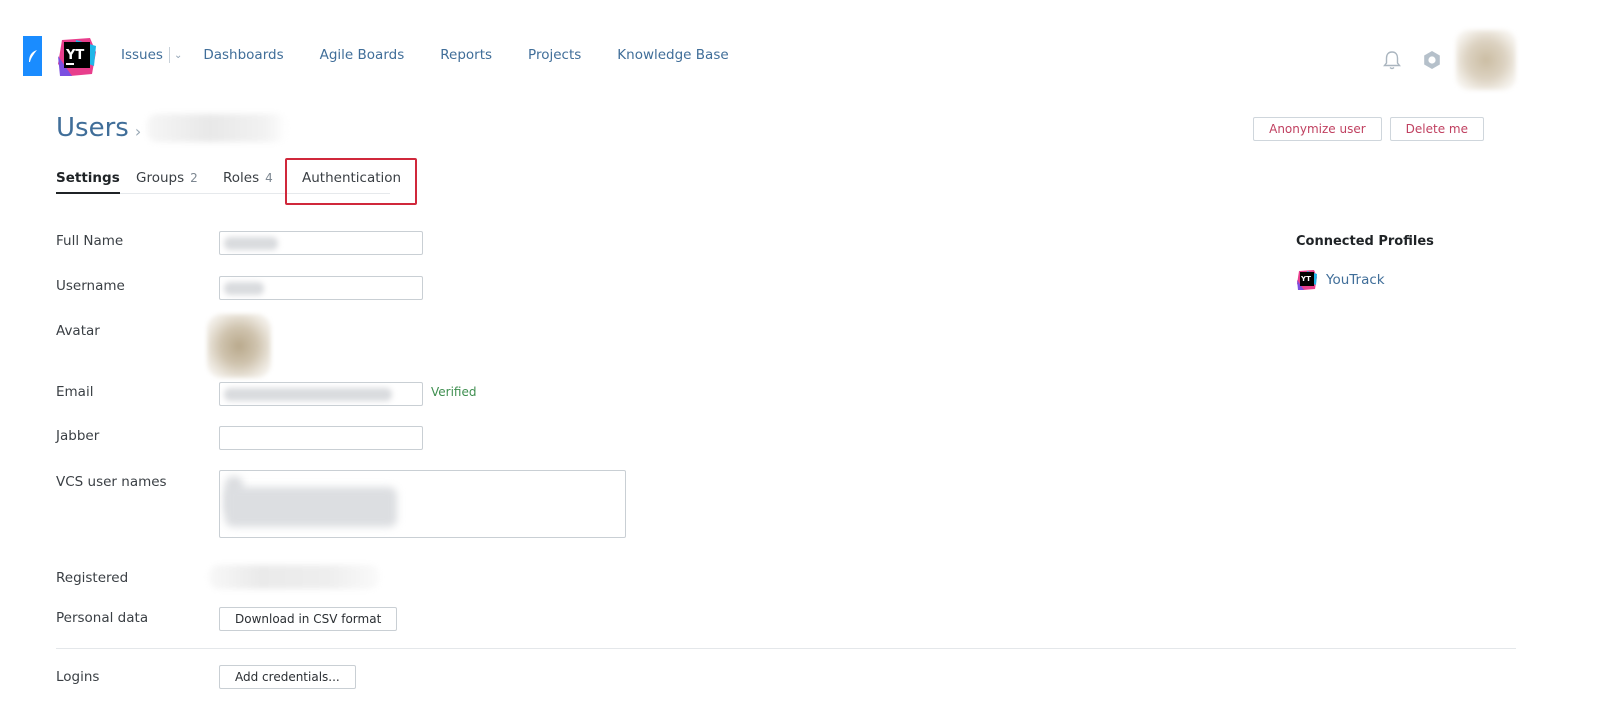  Describe the element at coordinates (169, 55) in the screenshot. I see `nav-divider` at that location.